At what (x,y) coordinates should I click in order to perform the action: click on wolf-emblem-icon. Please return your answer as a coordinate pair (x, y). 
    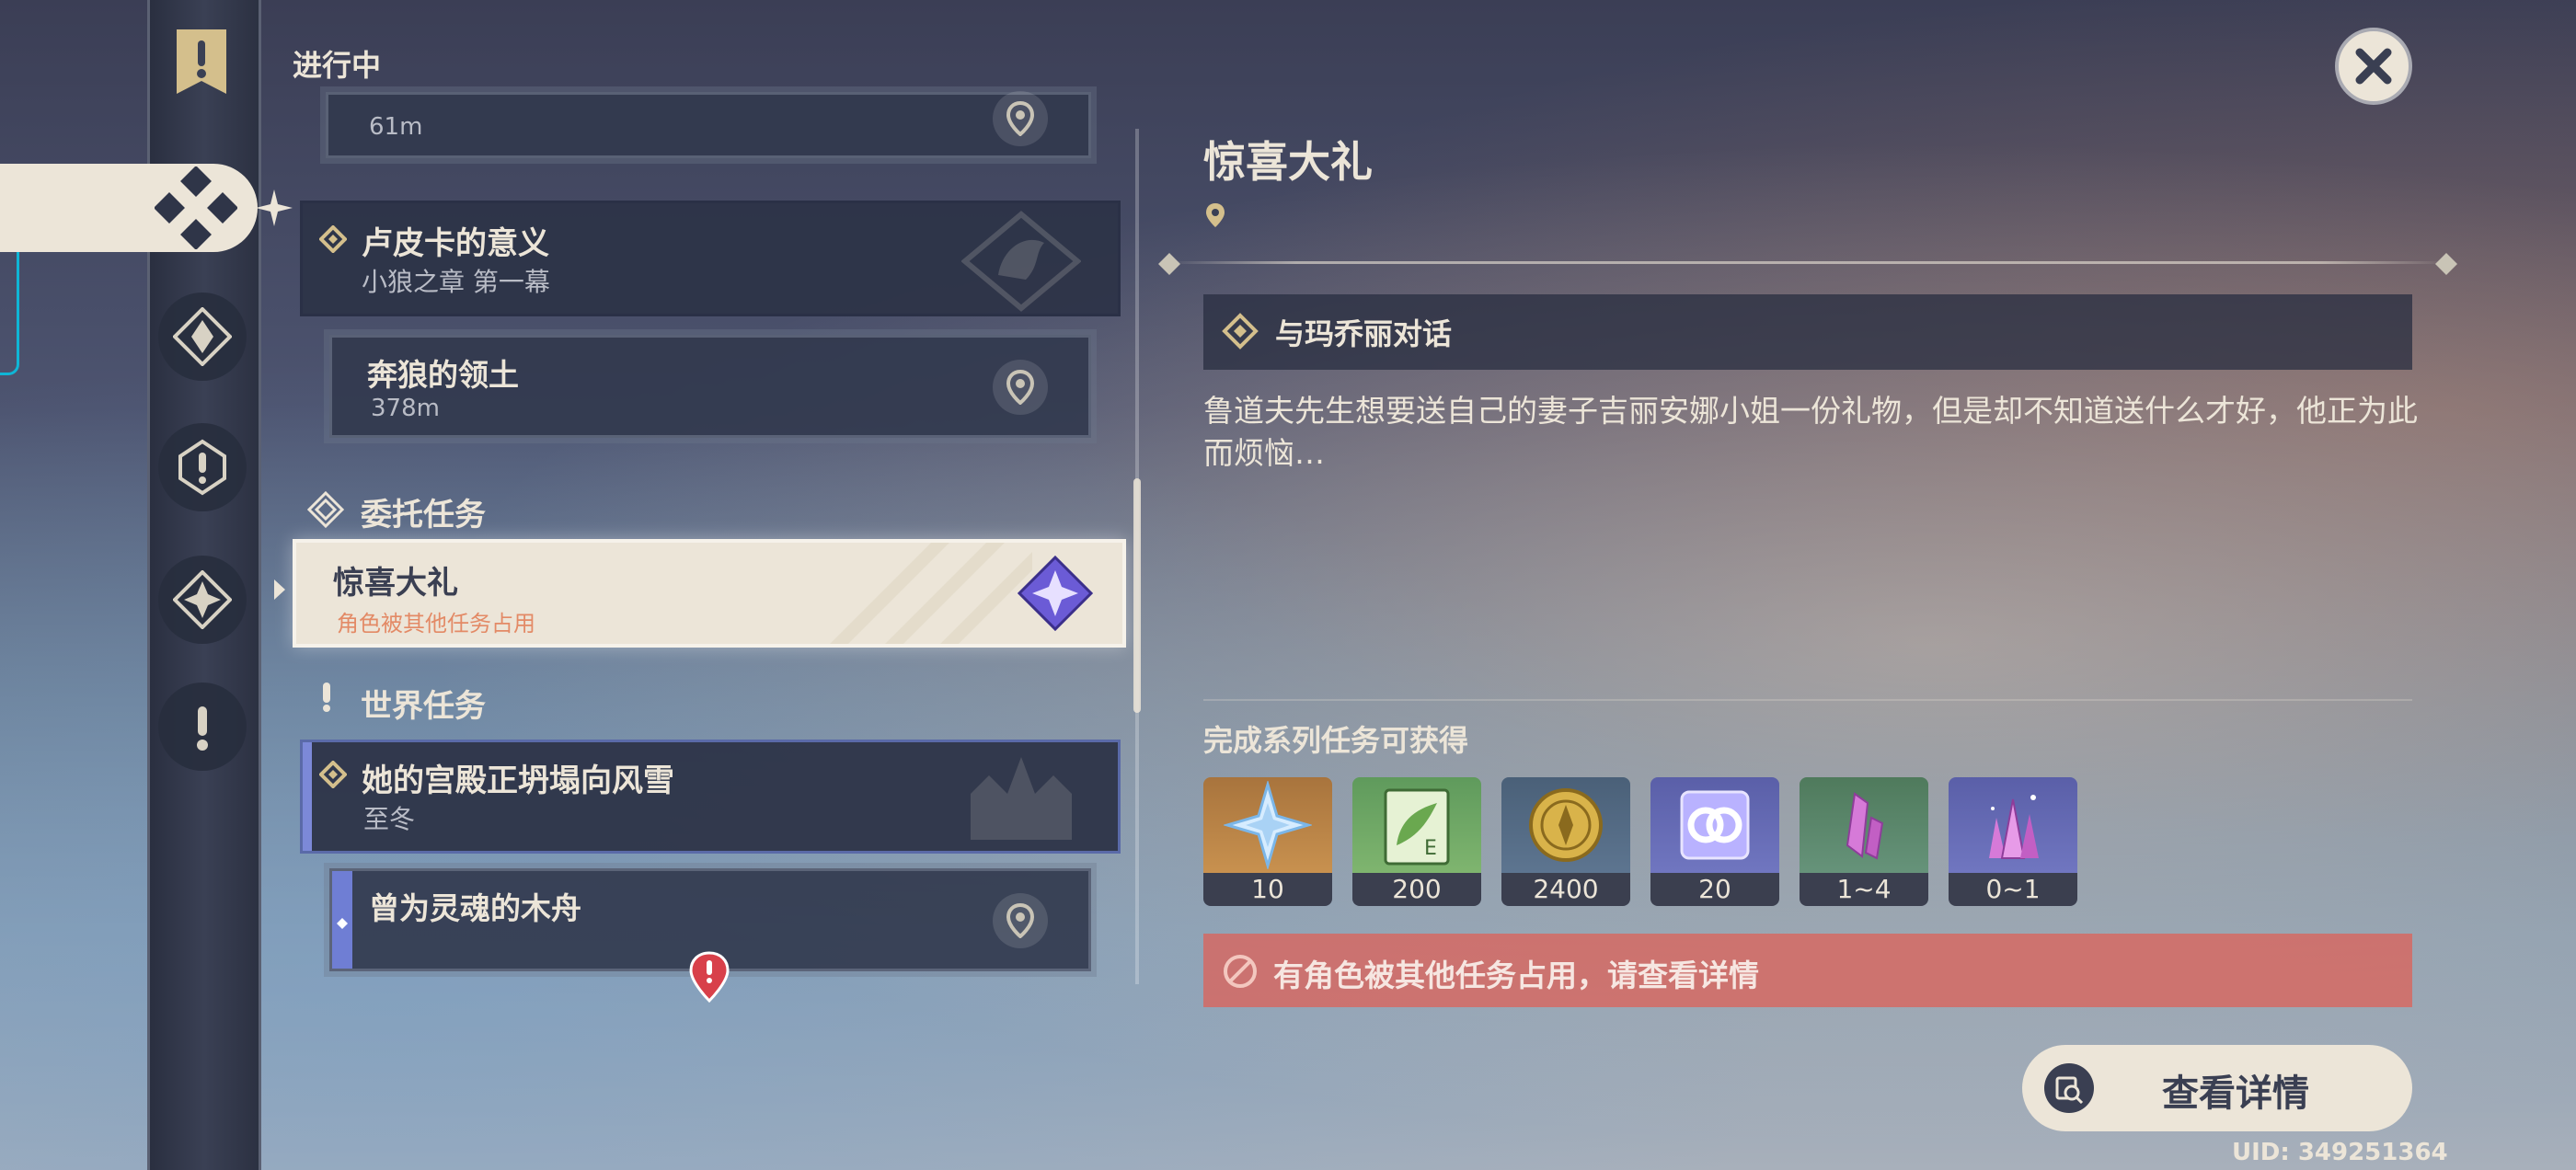
    Looking at the image, I should click on (1021, 261).